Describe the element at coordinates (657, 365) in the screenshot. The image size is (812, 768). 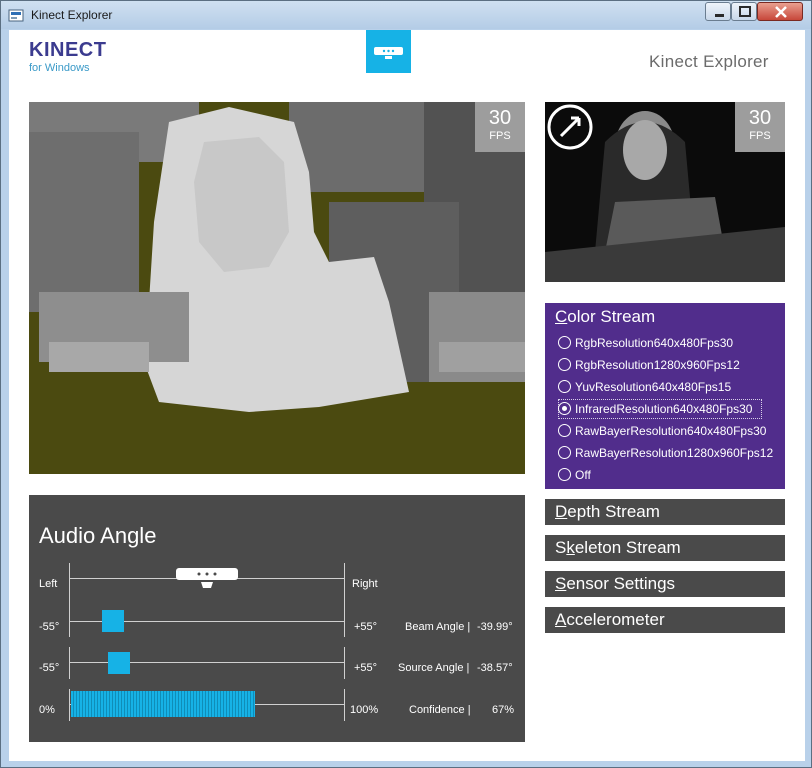
I see `color-option-label: RgbResolution1280x960Fps12` at that location.